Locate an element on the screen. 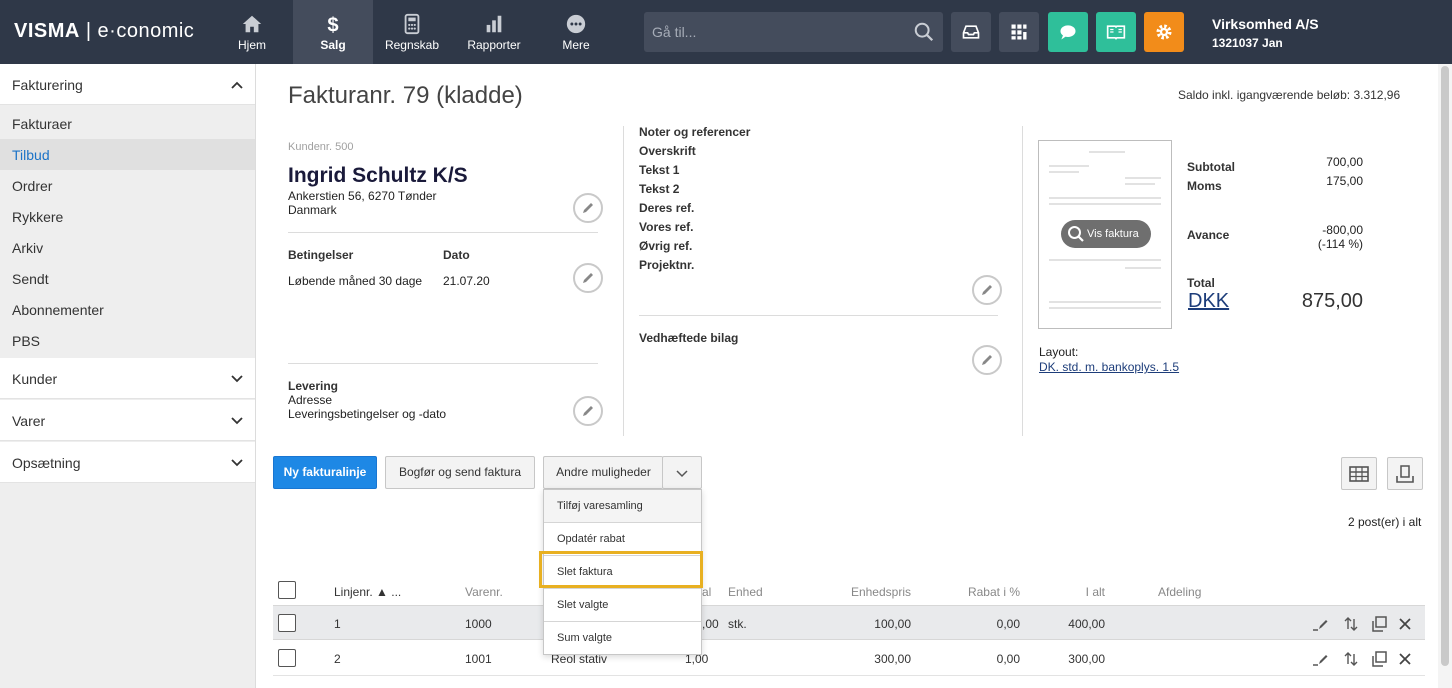  other-options-button: Andre muligheder is located at coordinates (603, 472).